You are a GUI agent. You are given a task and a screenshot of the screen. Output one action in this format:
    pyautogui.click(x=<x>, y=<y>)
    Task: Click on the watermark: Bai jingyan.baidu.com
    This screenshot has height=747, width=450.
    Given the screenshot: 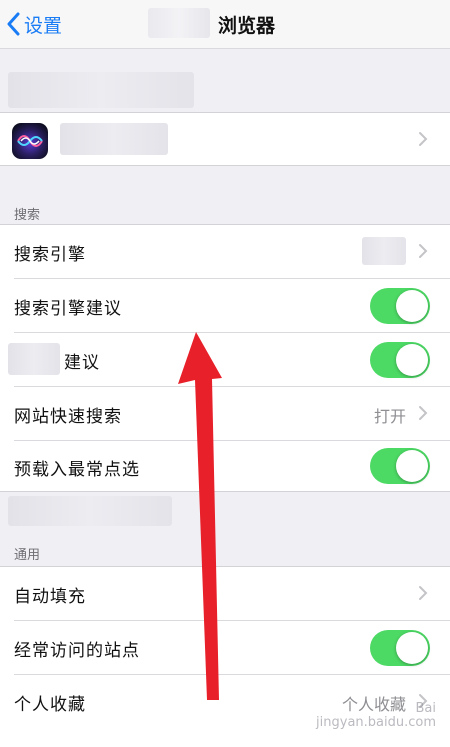 What is the action you would take?
    pyautogui.click(x=376, y=716)
    